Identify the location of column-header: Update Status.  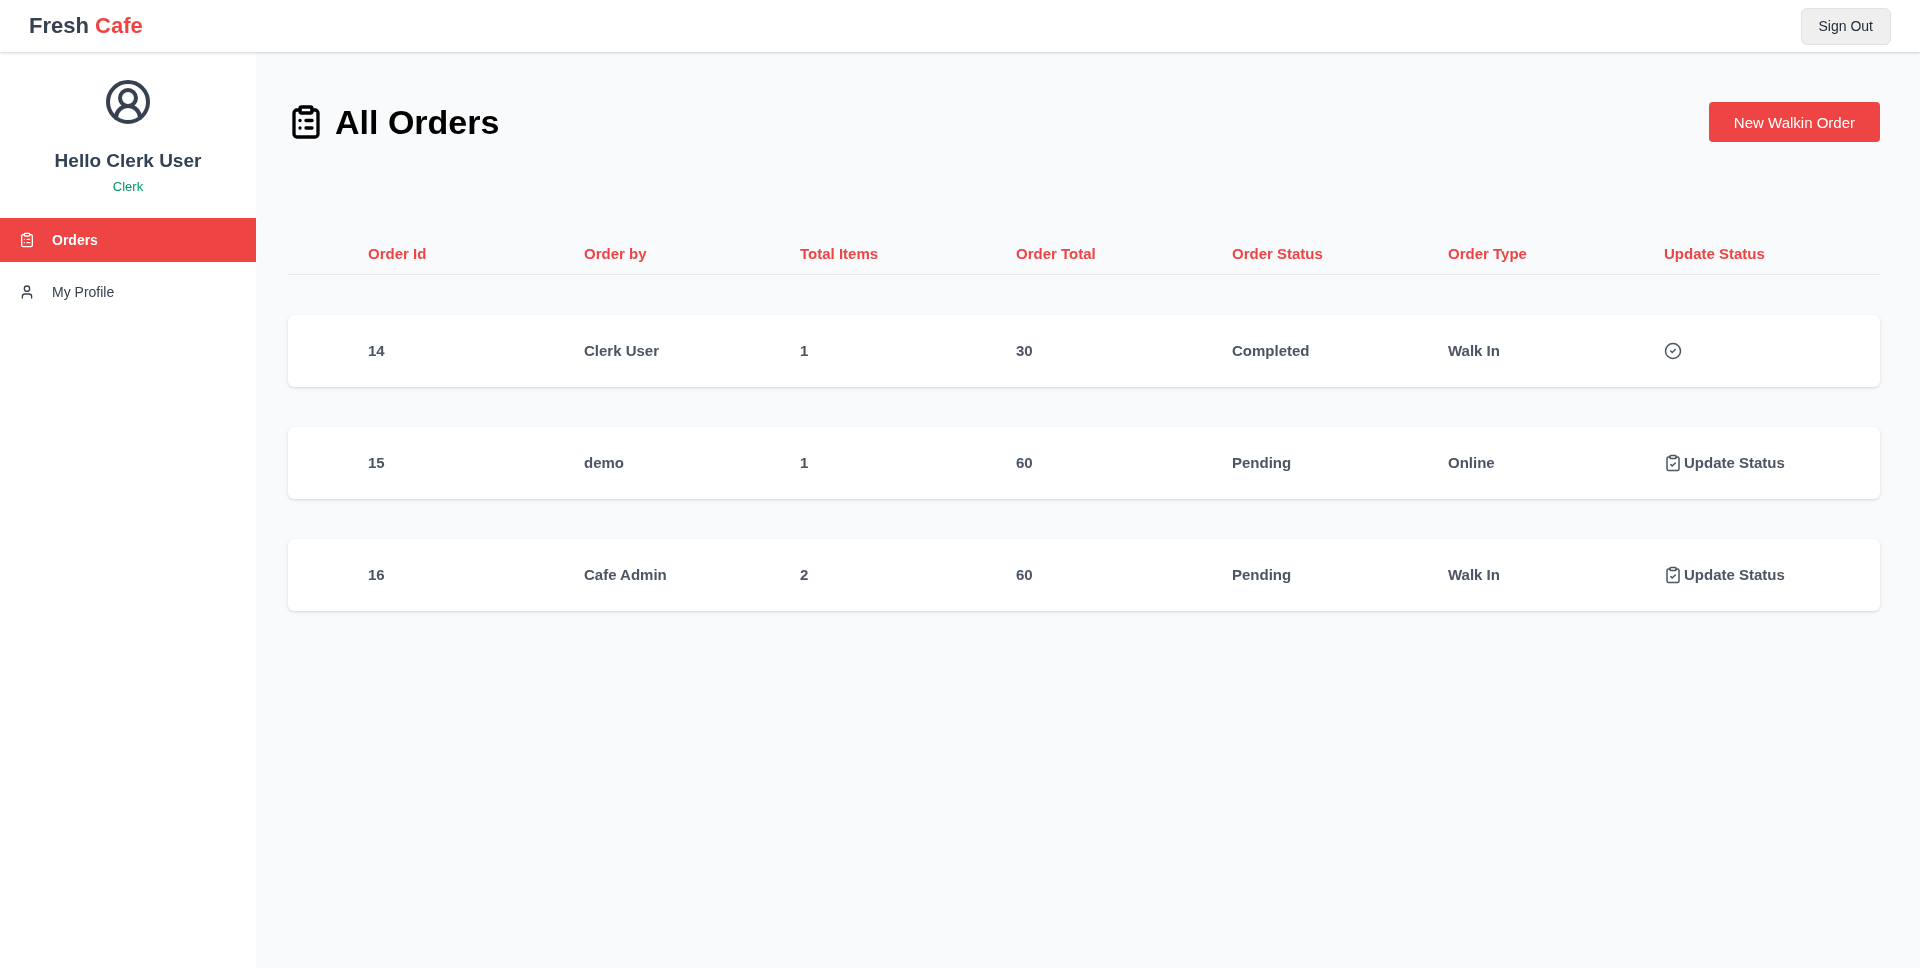
(1715, 254).